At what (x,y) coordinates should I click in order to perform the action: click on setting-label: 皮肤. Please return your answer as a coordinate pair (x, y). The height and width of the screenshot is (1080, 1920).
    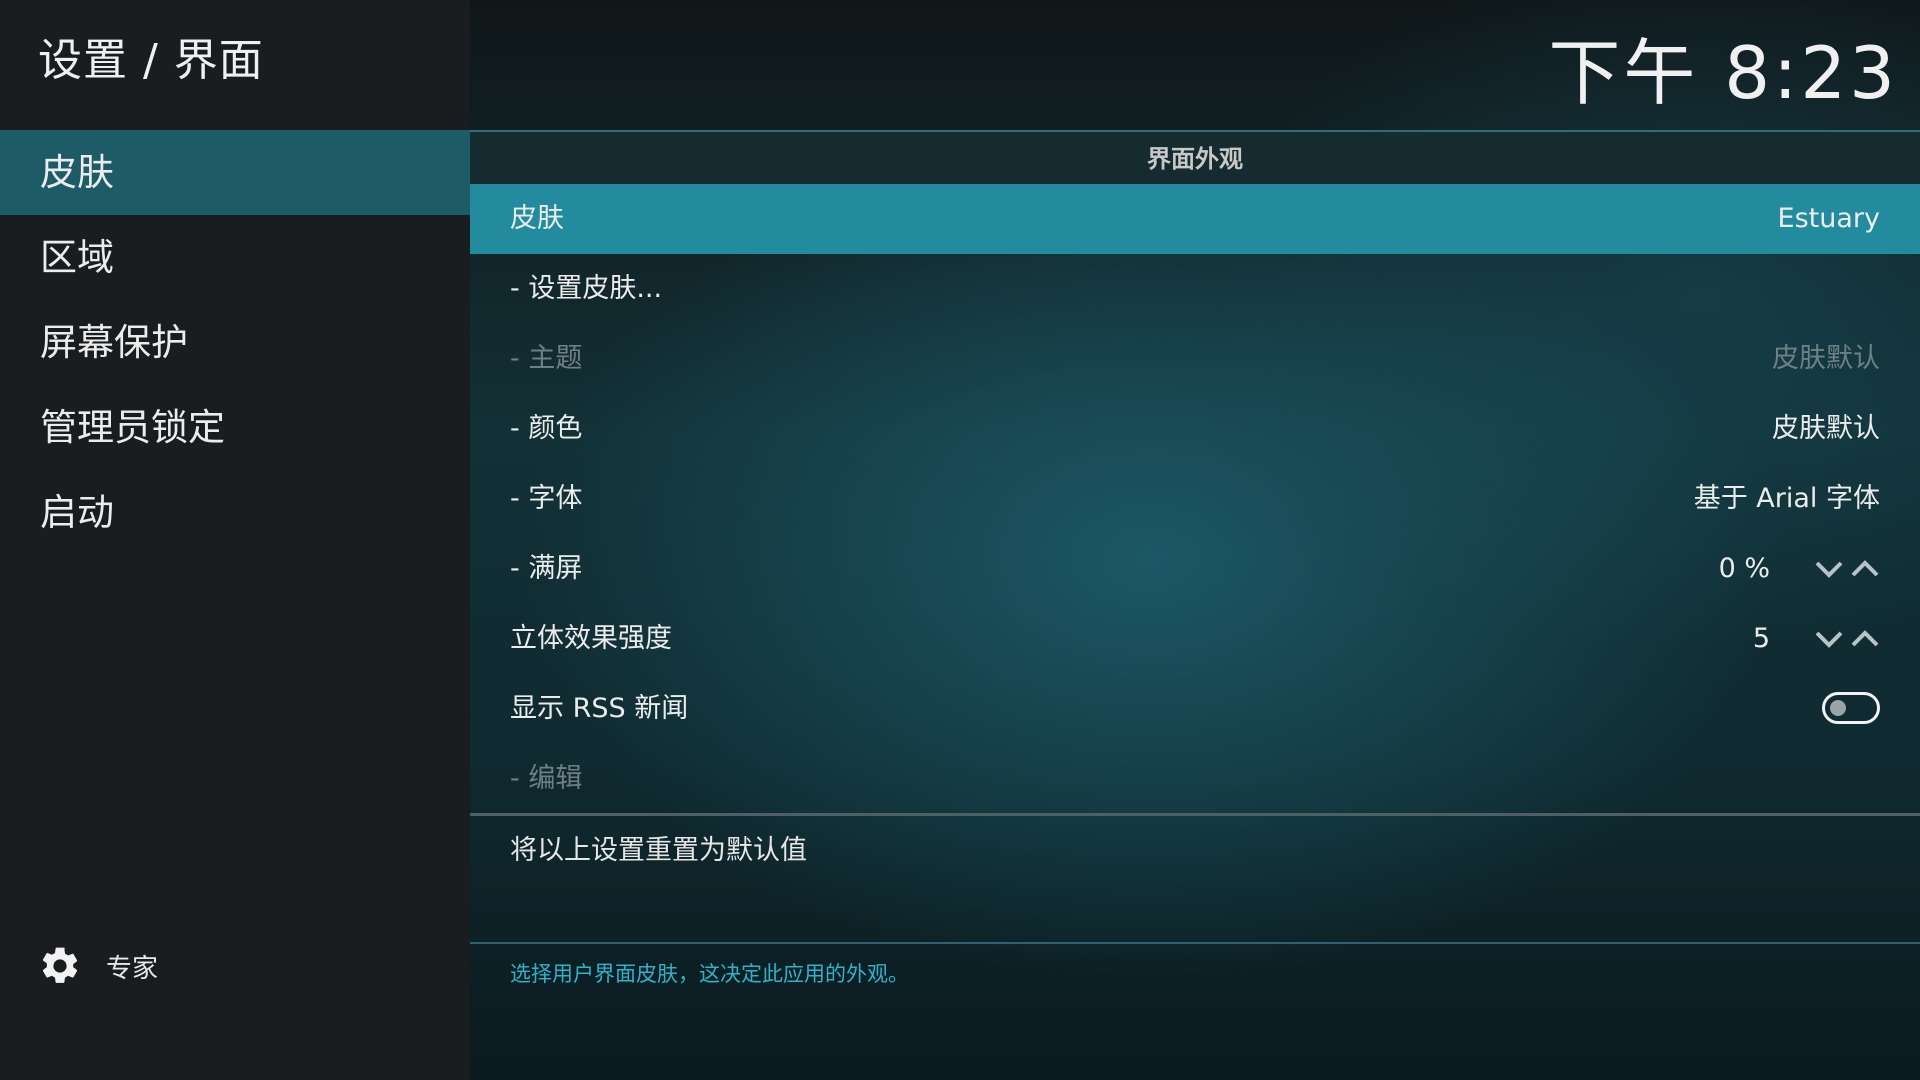
    Looking at the image, I should click on (537, 218).